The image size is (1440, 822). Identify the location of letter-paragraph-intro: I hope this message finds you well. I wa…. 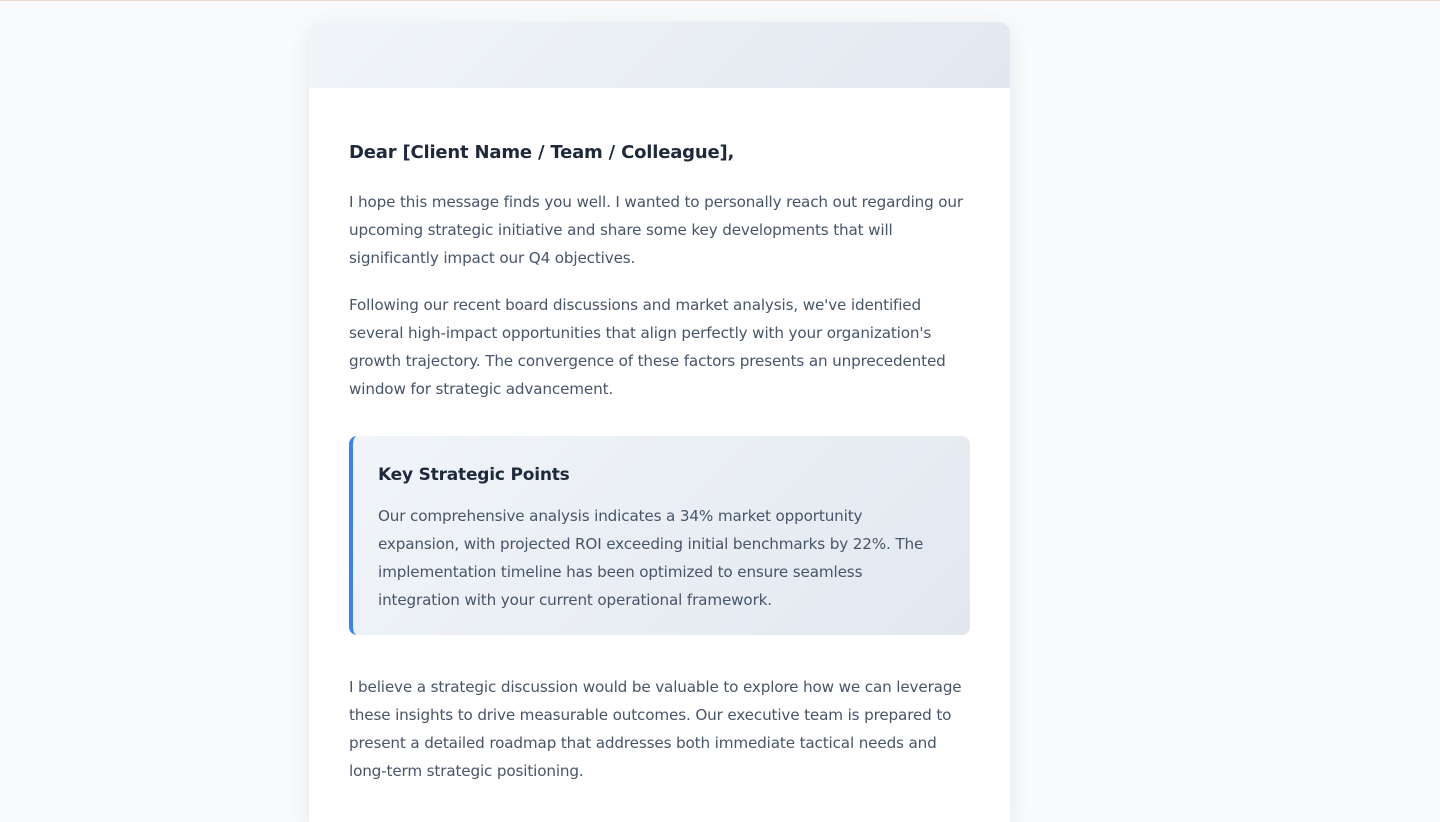
(656, 230).